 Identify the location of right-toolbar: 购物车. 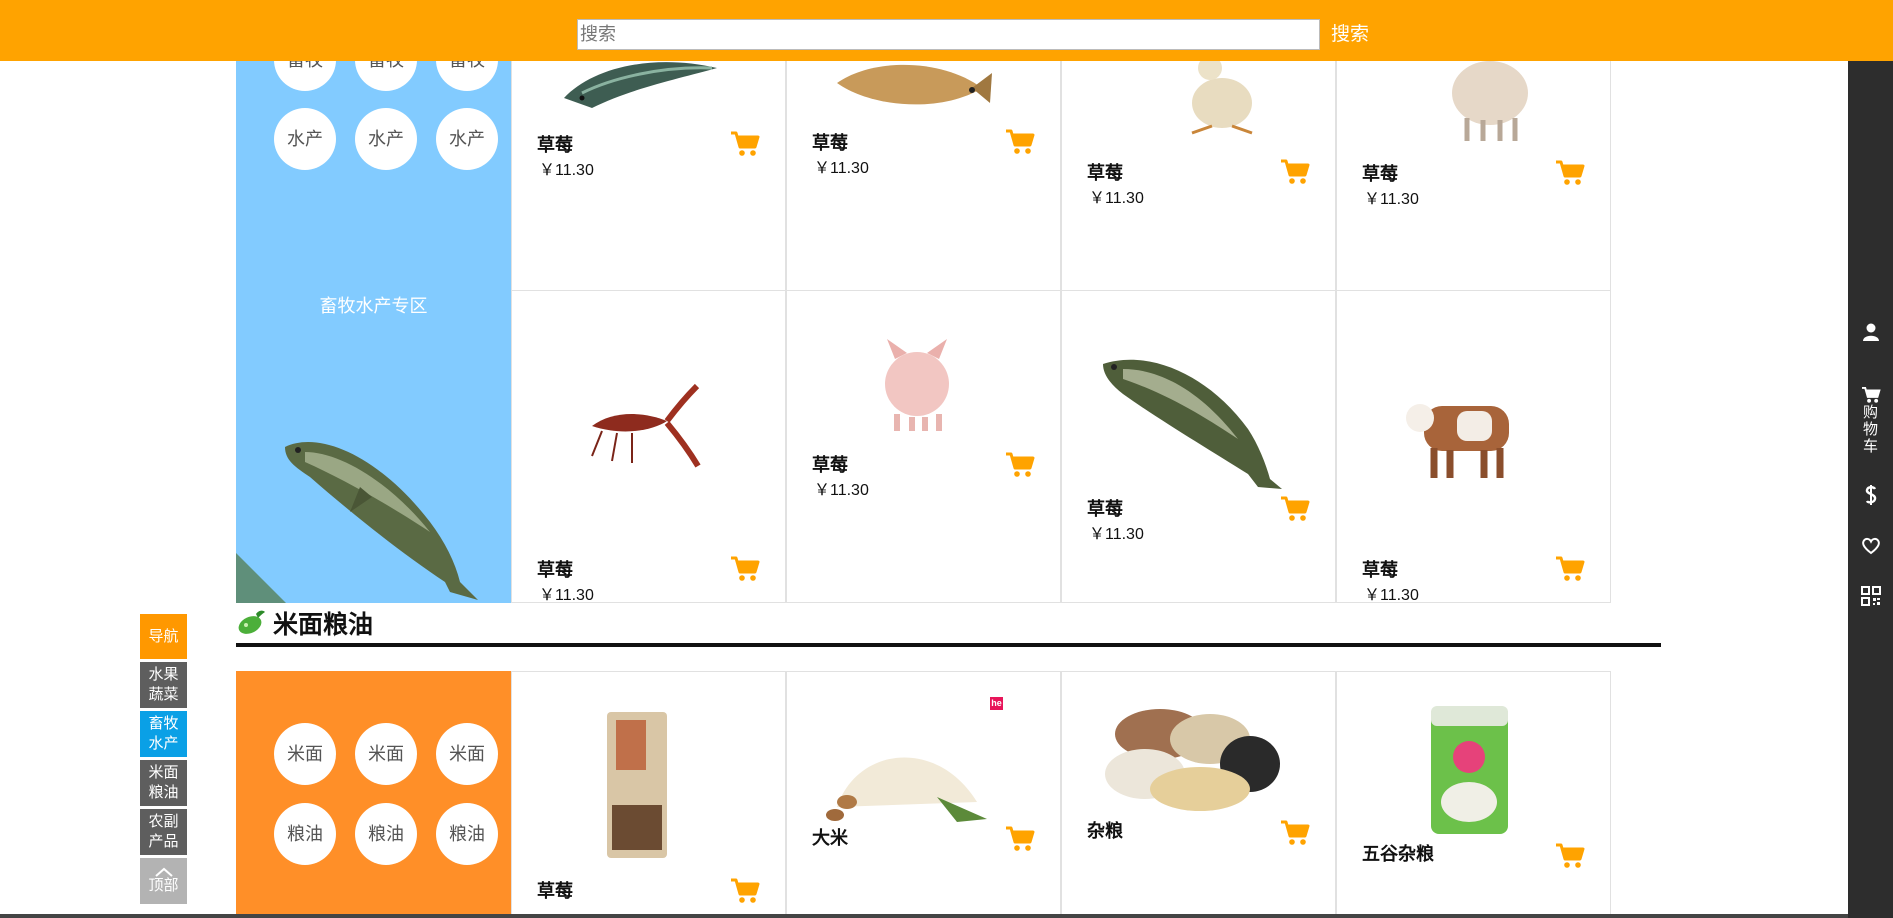
(1870, 459).